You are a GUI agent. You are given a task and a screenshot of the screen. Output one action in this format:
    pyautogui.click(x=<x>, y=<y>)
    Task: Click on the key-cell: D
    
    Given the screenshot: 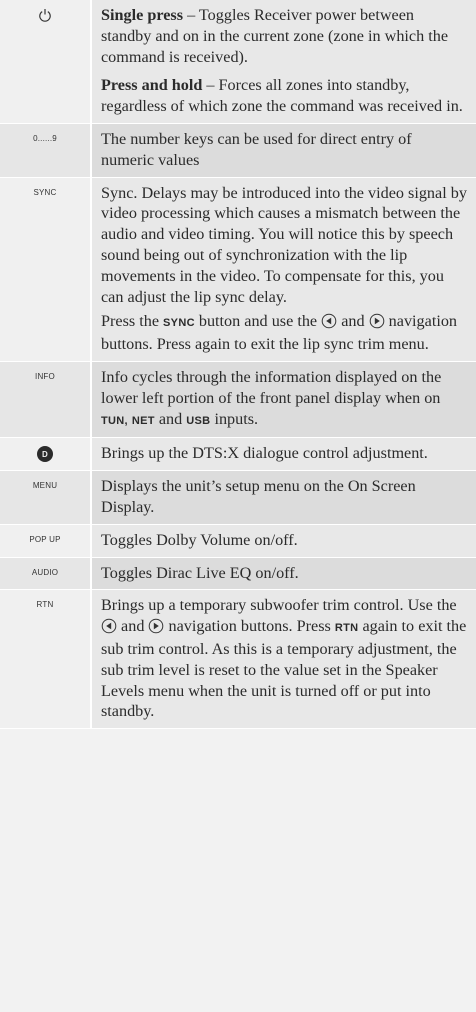 What is the action you would take?
    pyautogui.click(x=45, y=454)
    